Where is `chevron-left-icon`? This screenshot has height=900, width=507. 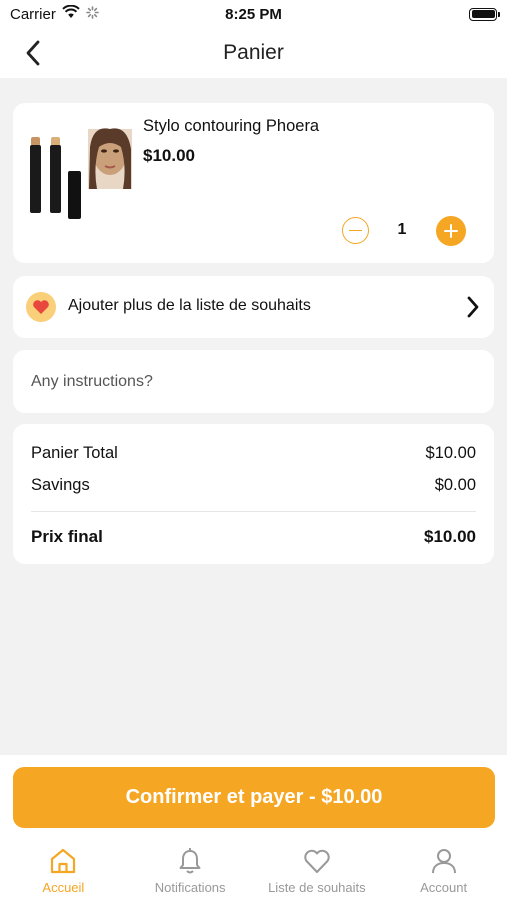
chevron-left-icon is located at coordinates (33, 53).